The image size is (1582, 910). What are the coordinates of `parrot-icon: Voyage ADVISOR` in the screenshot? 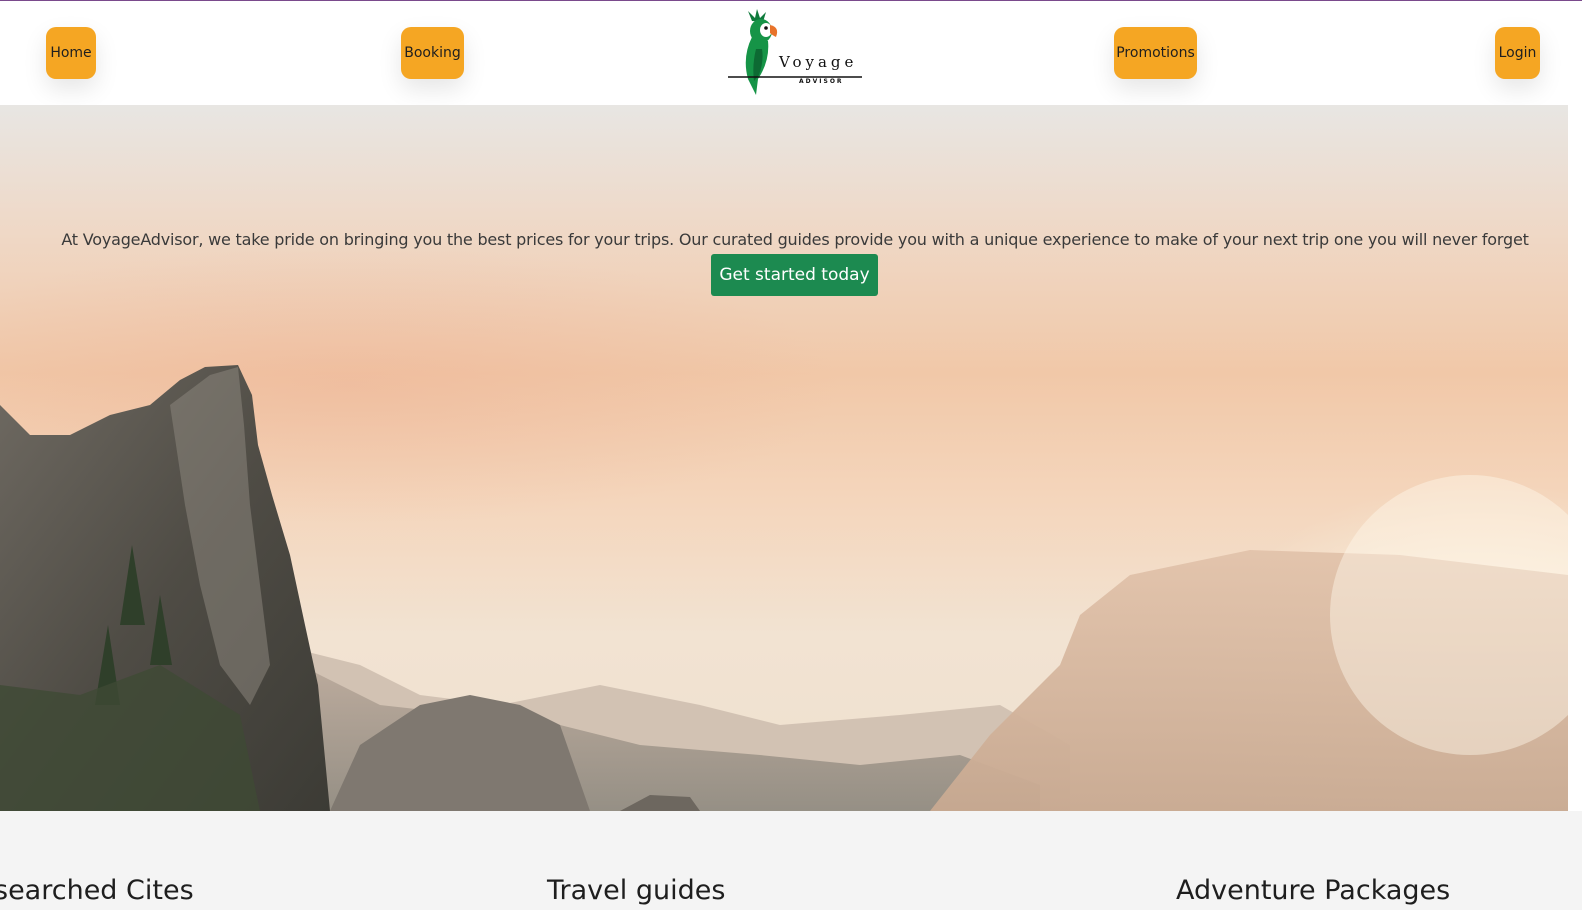 It's located at (795, 52).